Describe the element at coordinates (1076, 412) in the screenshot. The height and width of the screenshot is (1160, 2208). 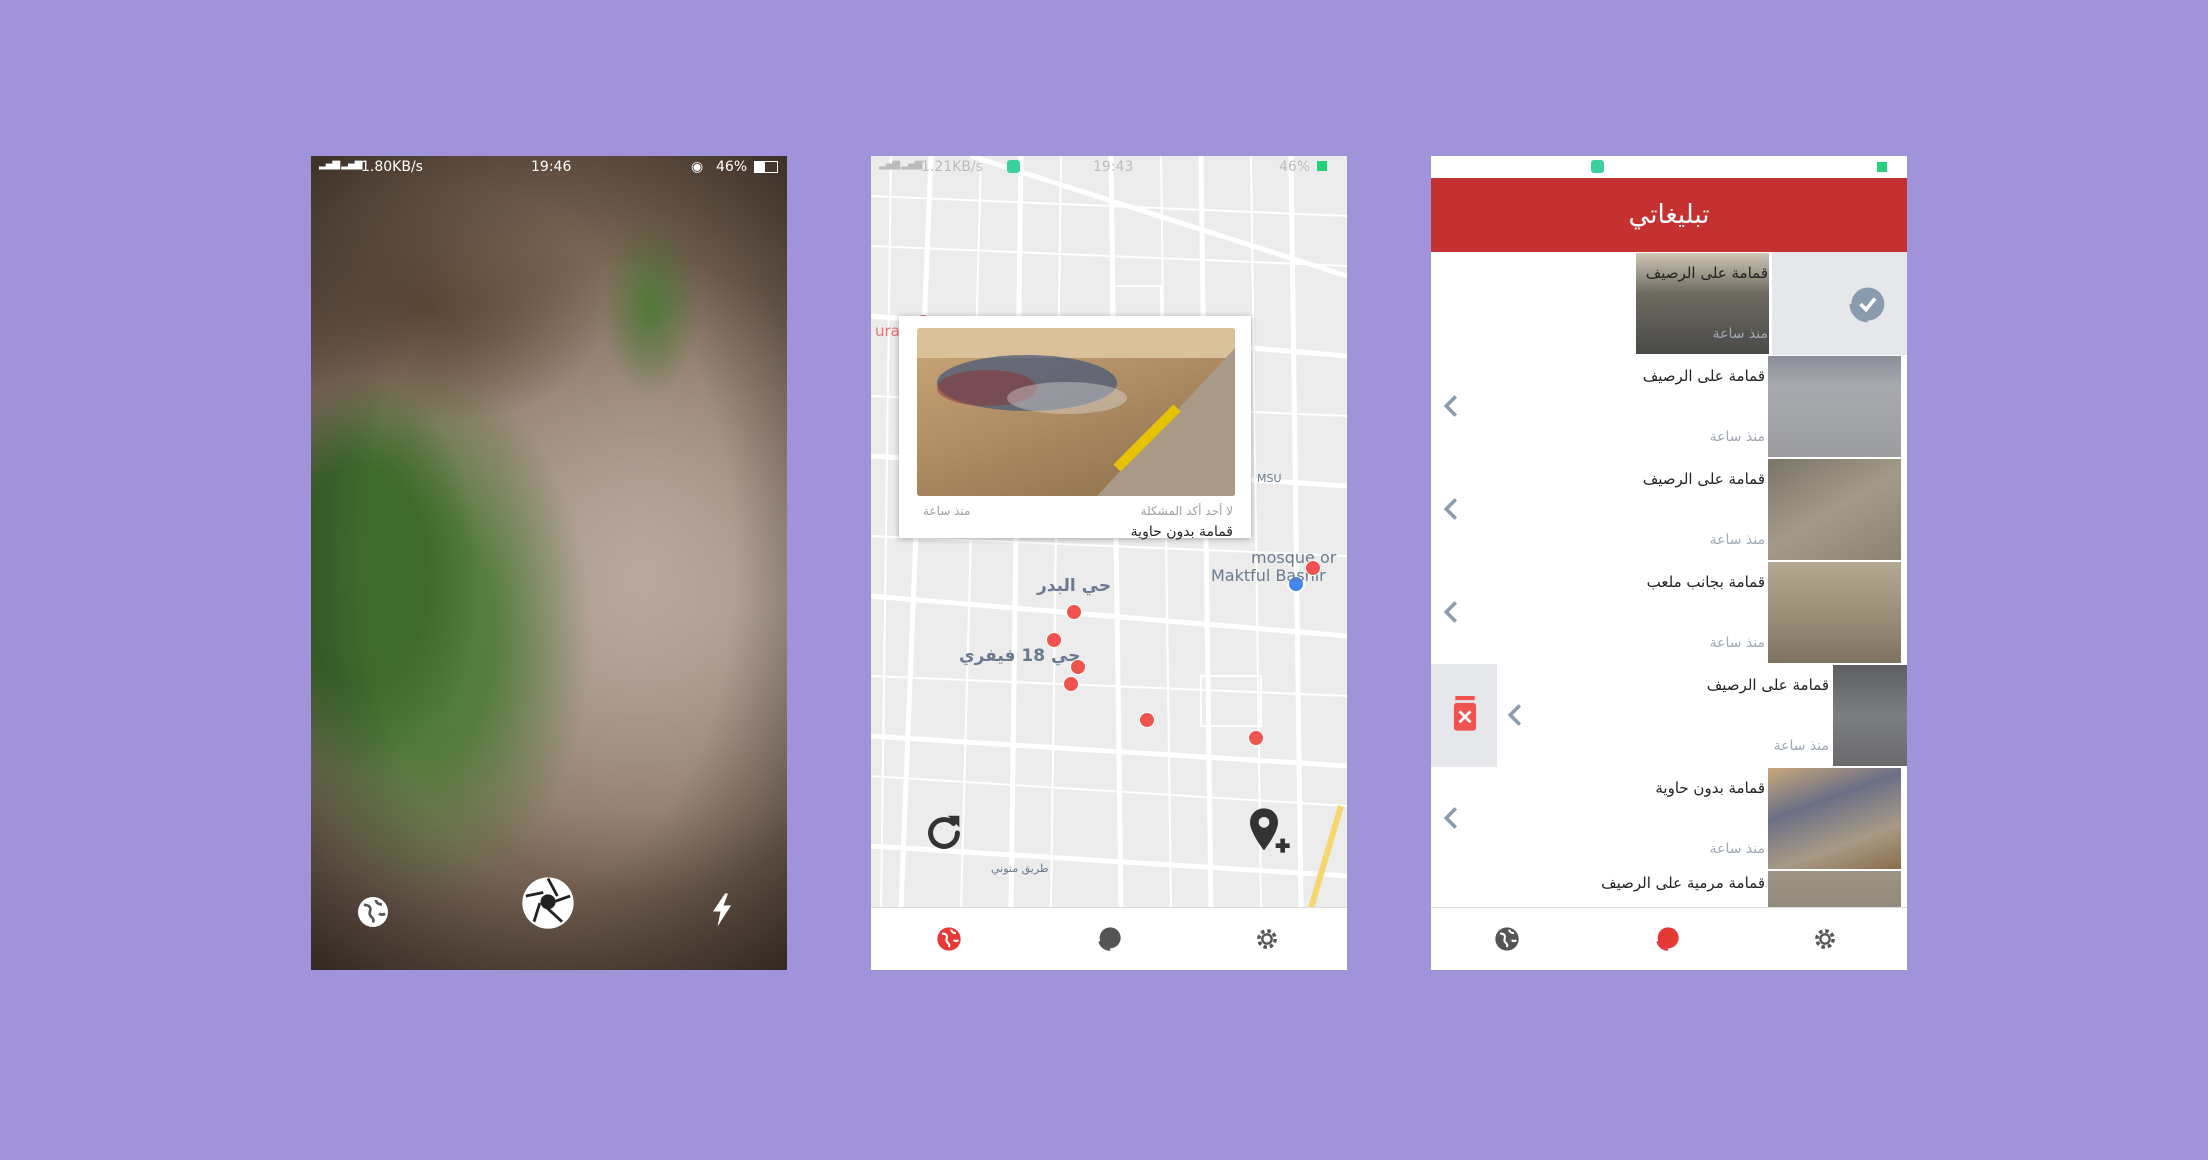
I see `report-photo` at that location.